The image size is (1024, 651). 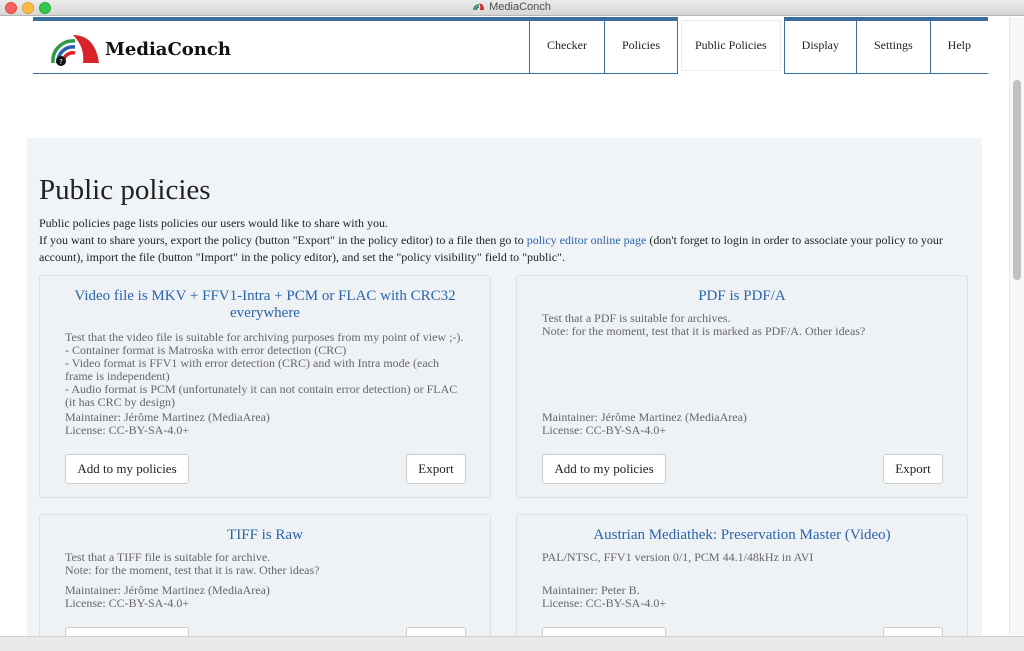 I want to click on window-bottom-bar, so click(x=512, y=643).